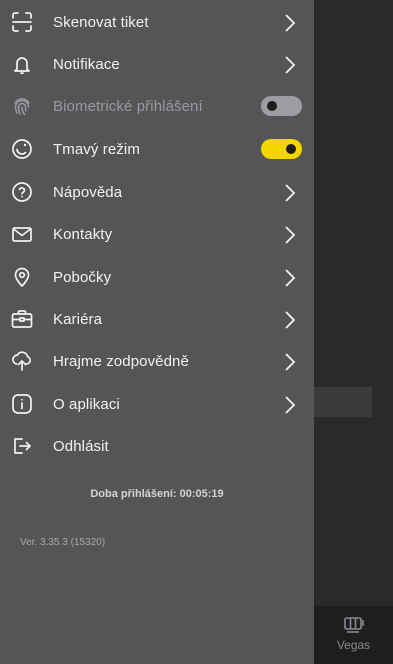  Describe the element at coordinates (82, 277) in the screenshot. I see `menu-label-branches: Pobočky` at that location.